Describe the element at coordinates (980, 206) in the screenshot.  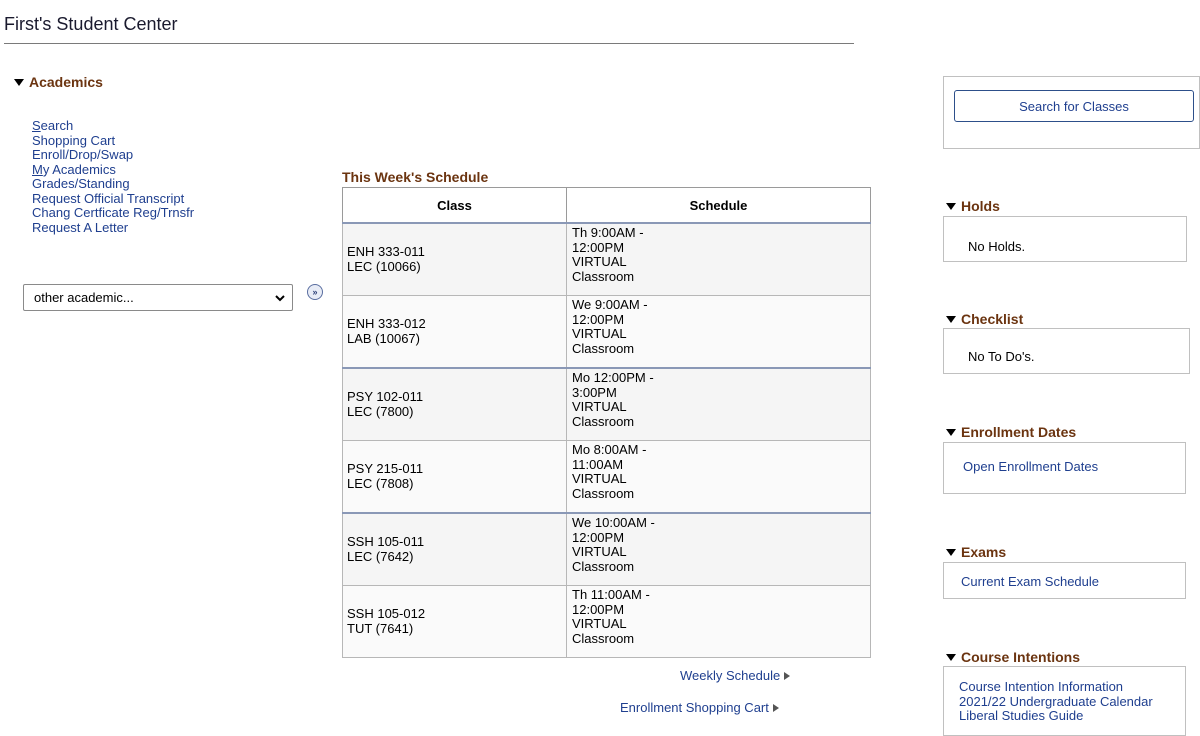
I see `holds-header-label: Holds` at that location.